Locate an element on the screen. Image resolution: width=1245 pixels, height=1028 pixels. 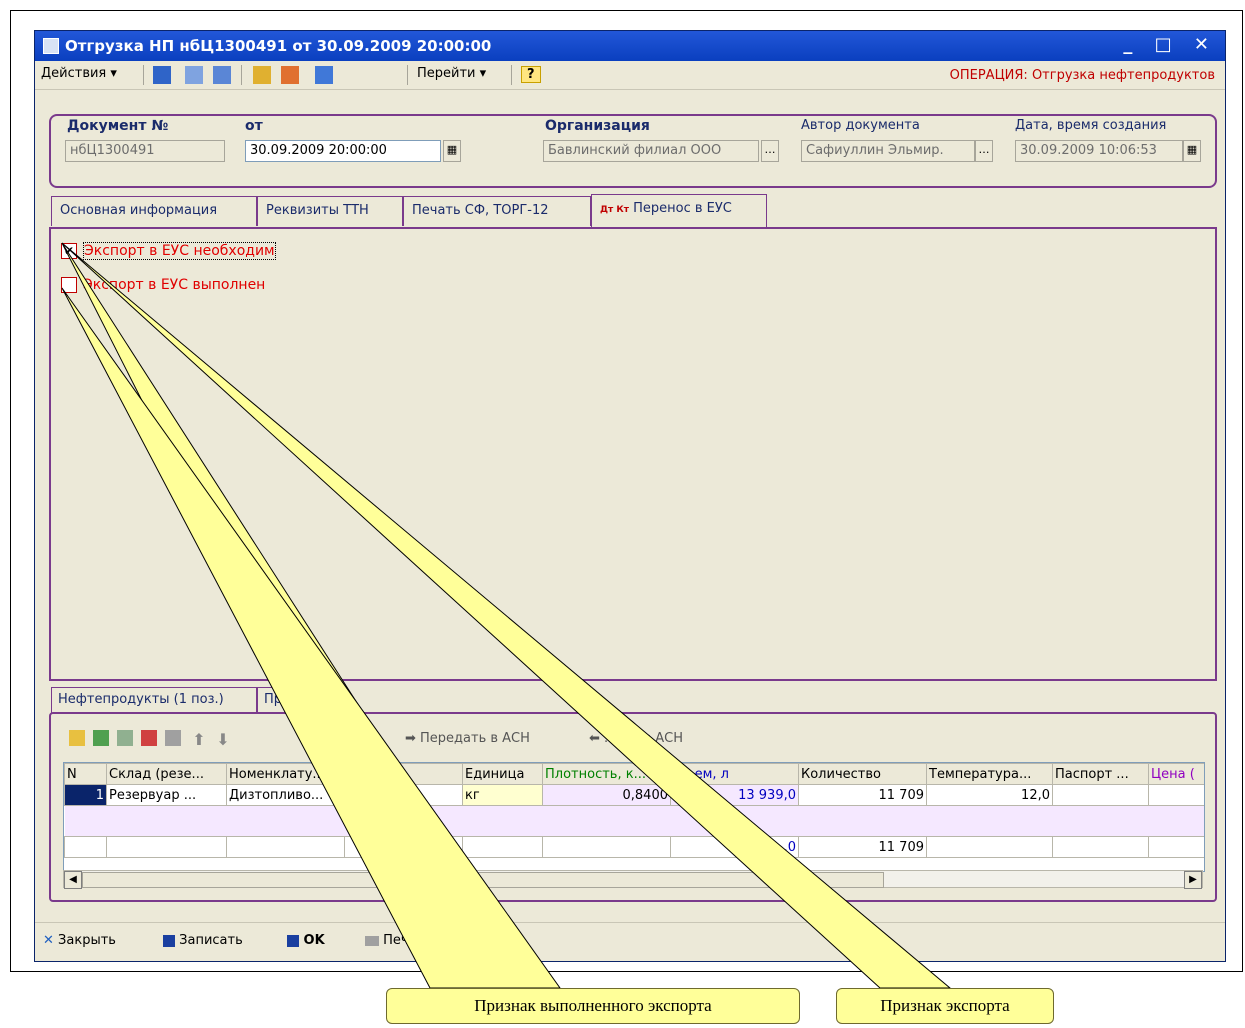
org-label: Организация is located at coordinates (597, 126).